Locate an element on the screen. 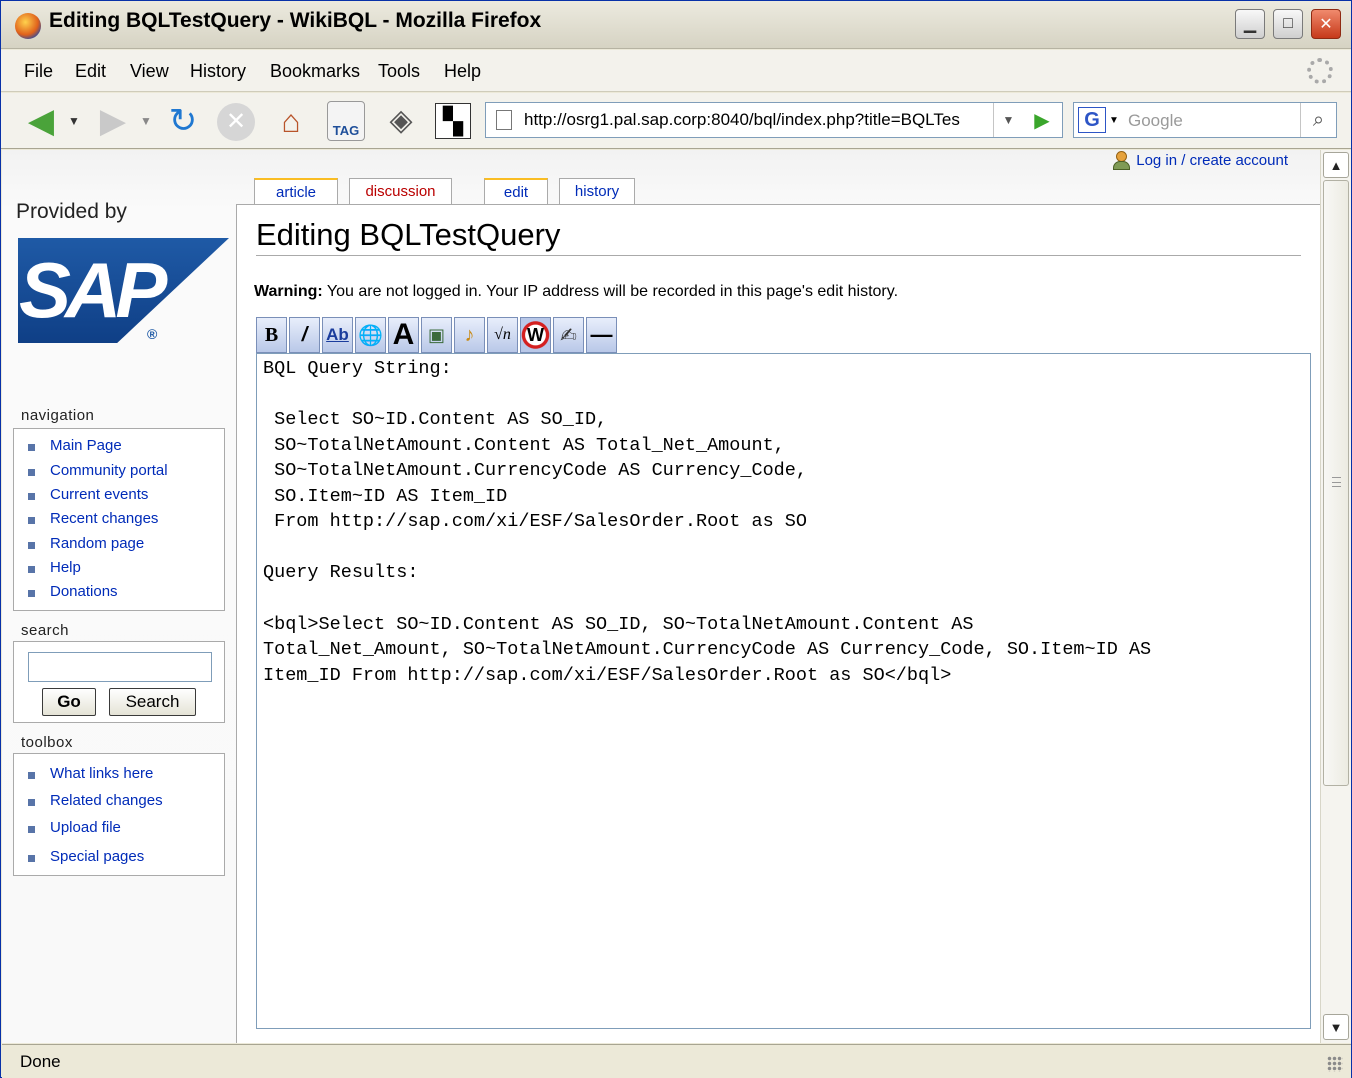 This screenshot has height=1078, width=1352. toolbox-related-changes: Related changes is located at coordinates (95, 800).